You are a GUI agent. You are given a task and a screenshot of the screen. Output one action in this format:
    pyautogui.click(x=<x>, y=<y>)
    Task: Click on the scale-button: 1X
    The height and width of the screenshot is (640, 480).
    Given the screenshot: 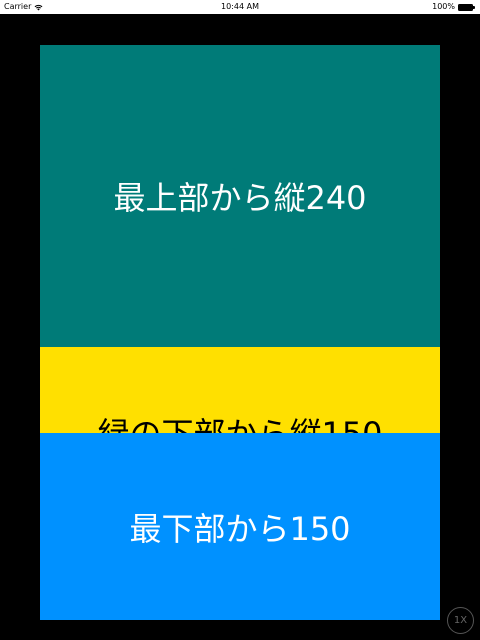 What is the action you would take?
    pyautogui.click(x=460, y=620)
    